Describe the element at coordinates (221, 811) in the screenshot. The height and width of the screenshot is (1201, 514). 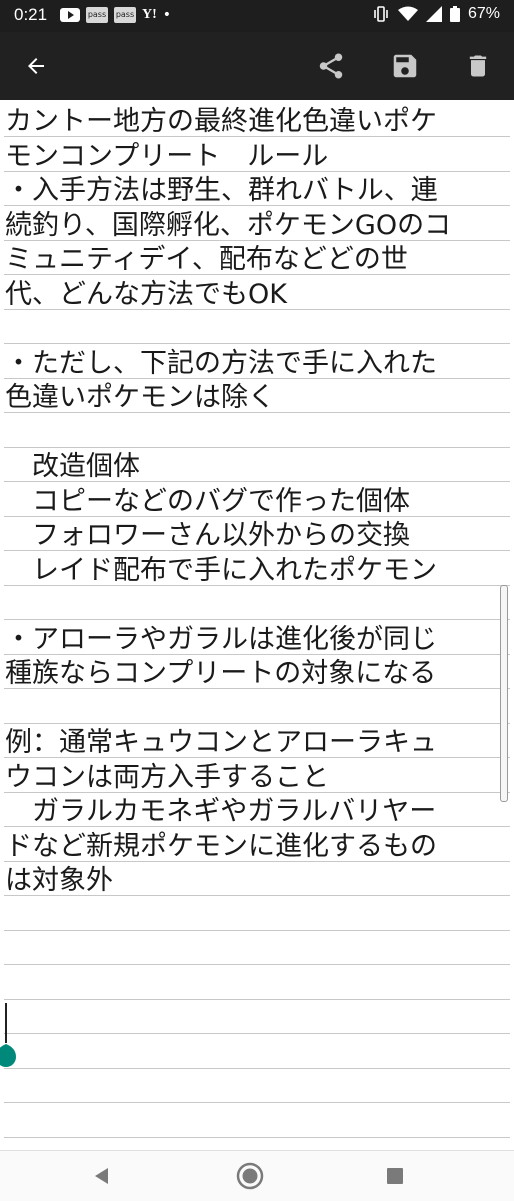
I see `memo-text-line: ガラルカモネギやガラルバリヤー` at that location.